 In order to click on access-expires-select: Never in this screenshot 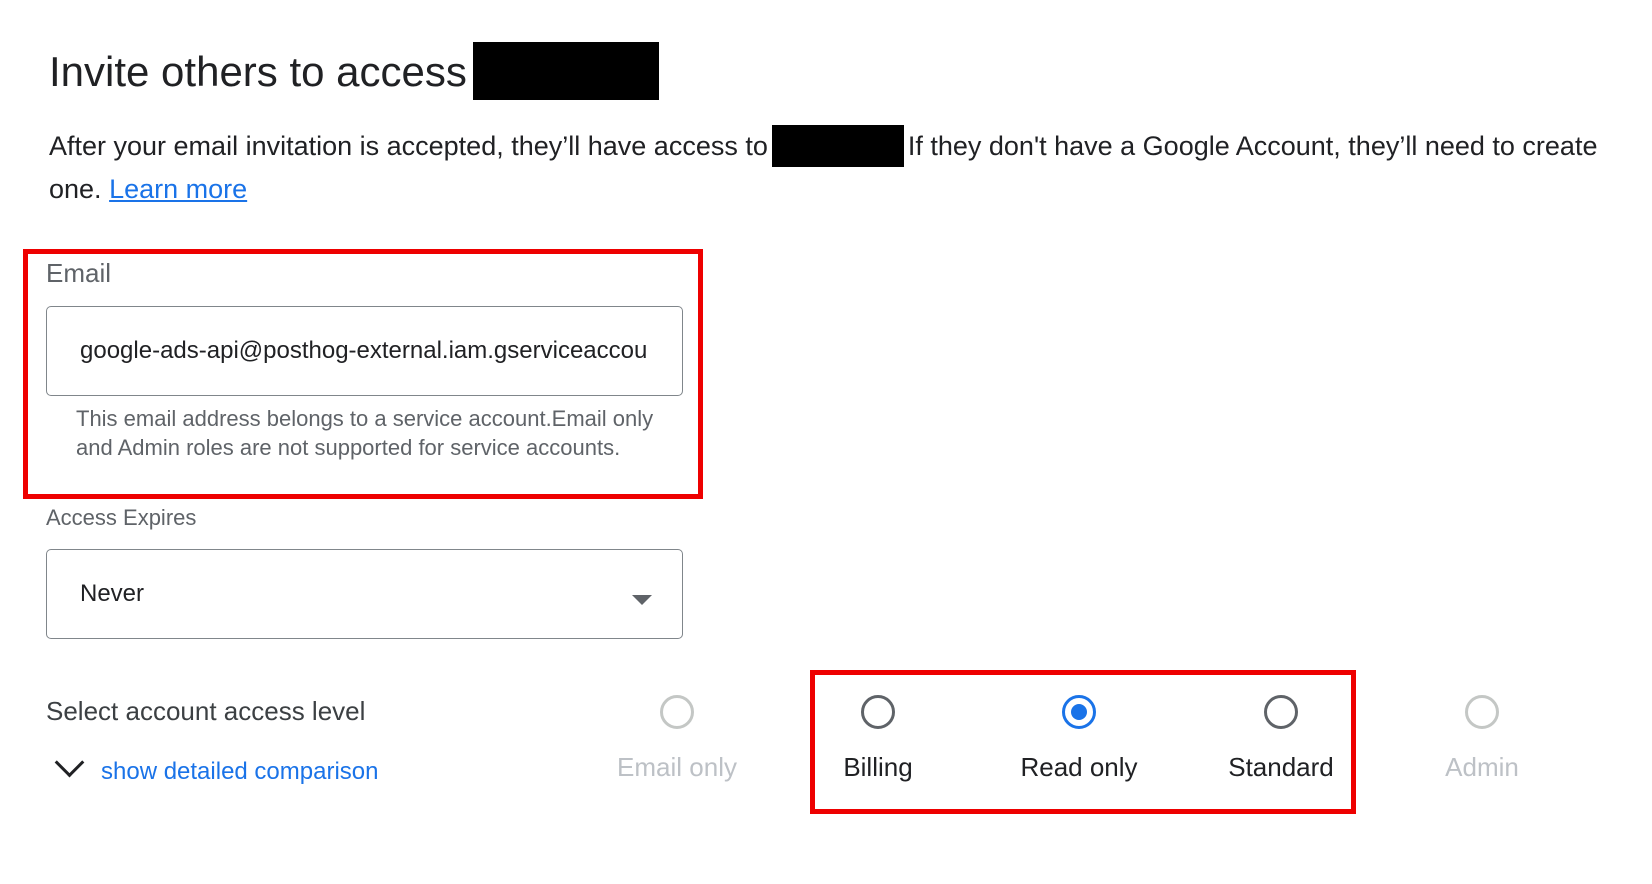, I will do `click(364, 594)`.